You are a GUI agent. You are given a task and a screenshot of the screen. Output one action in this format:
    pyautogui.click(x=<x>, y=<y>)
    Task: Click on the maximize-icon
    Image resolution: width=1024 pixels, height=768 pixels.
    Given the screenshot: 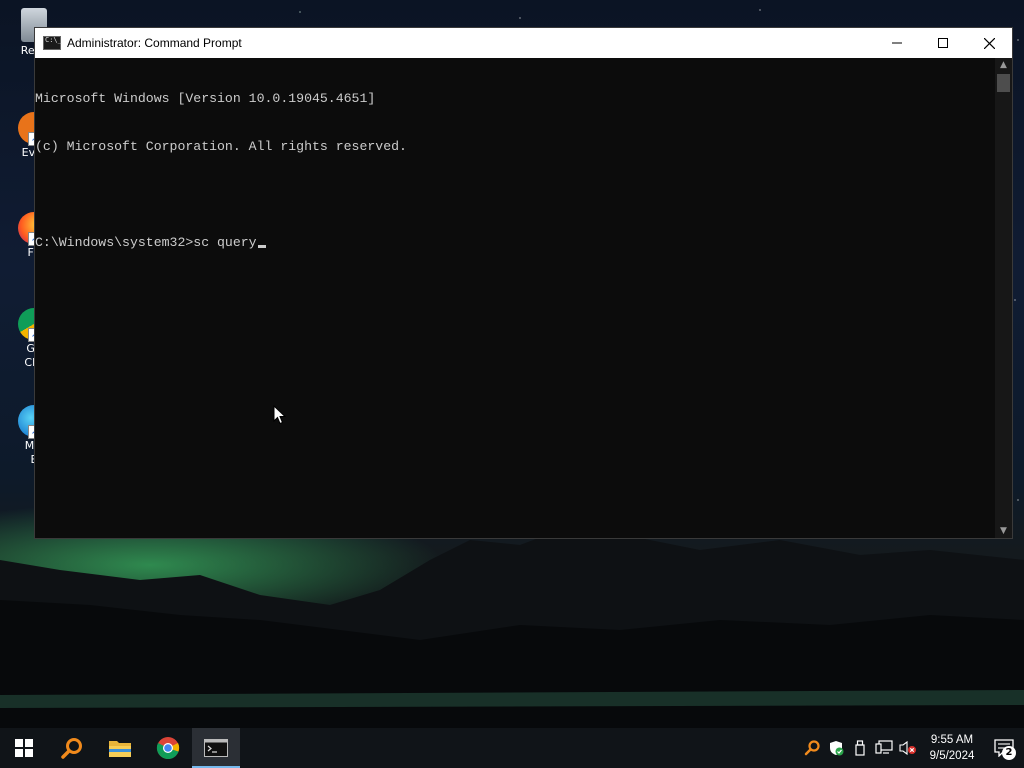 What is the action you would take?
    pyautogui.click(x=943, y=43)
    